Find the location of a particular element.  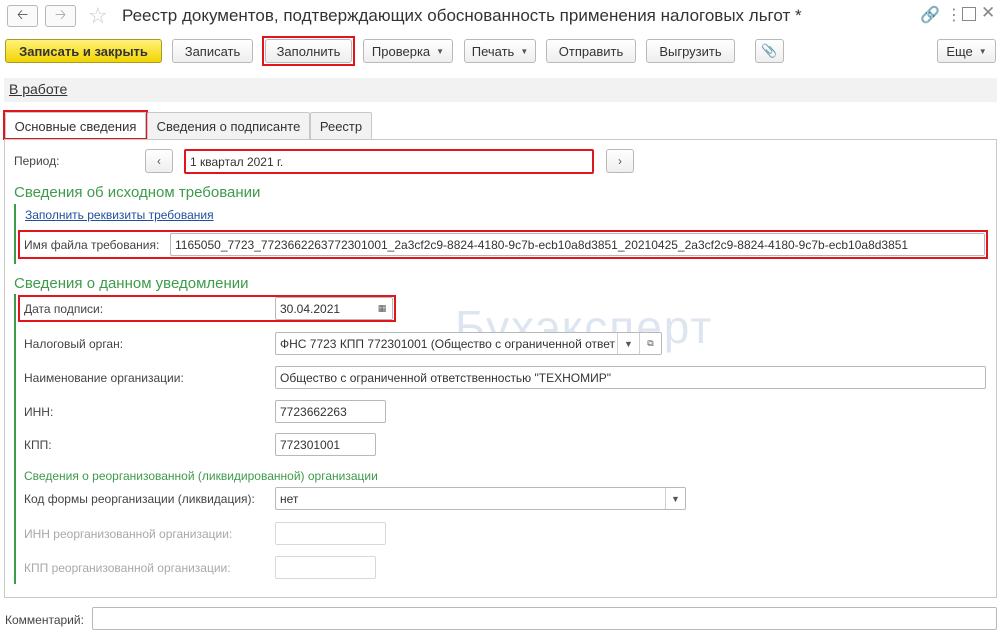

period-prev-button: ‹ is located at coordinates (159, 161).